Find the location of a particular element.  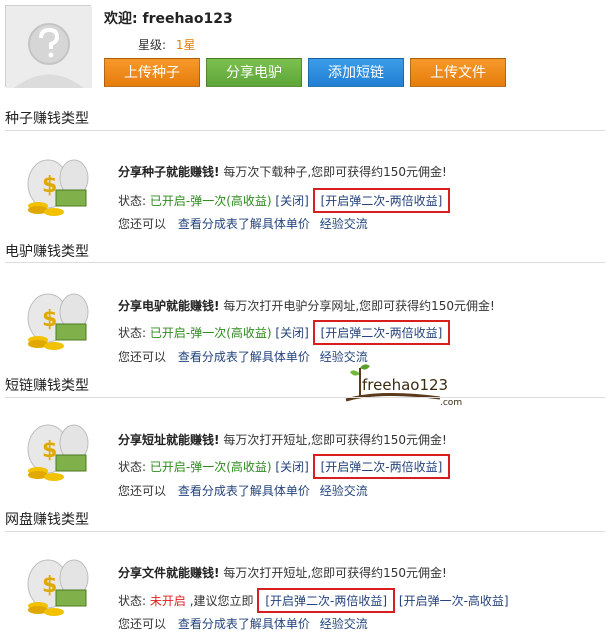

username: freehao123 is located at coordinates (187, 19).